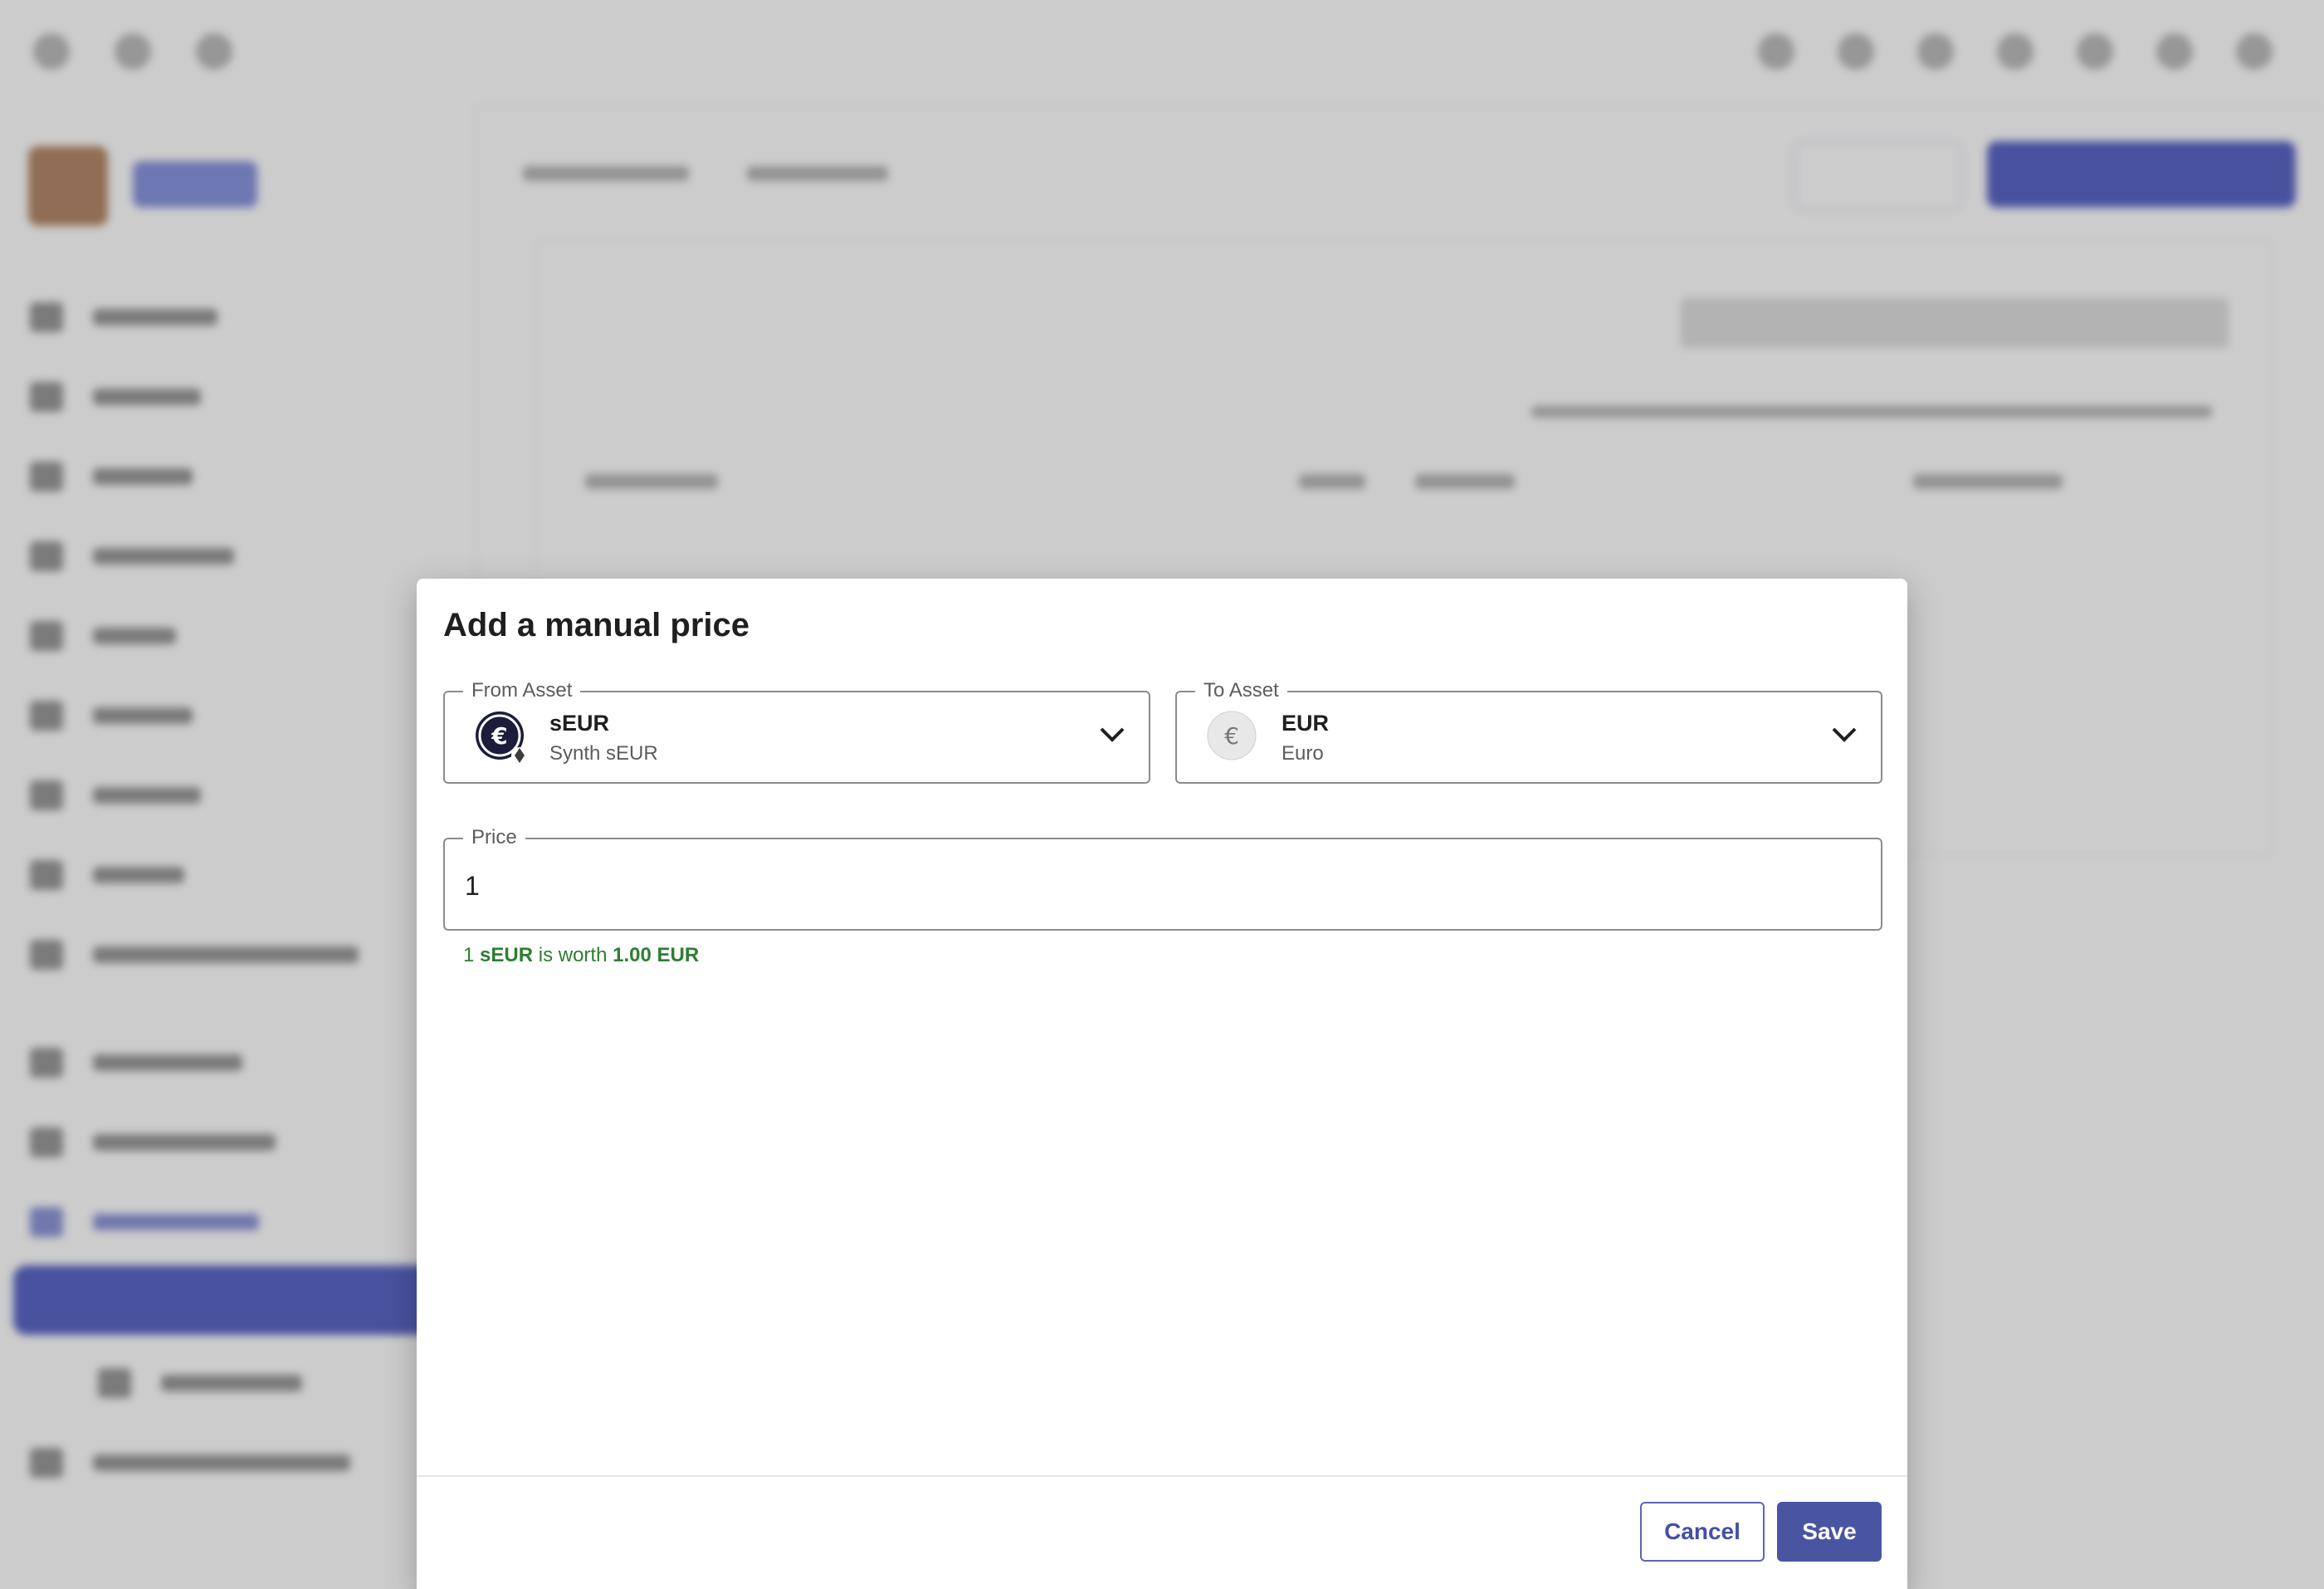 This screenshot has width=2324, height=1589. Describe the element at coordinates (1162, 1476) in the screenshot. I see `dialog-divider` at that location.